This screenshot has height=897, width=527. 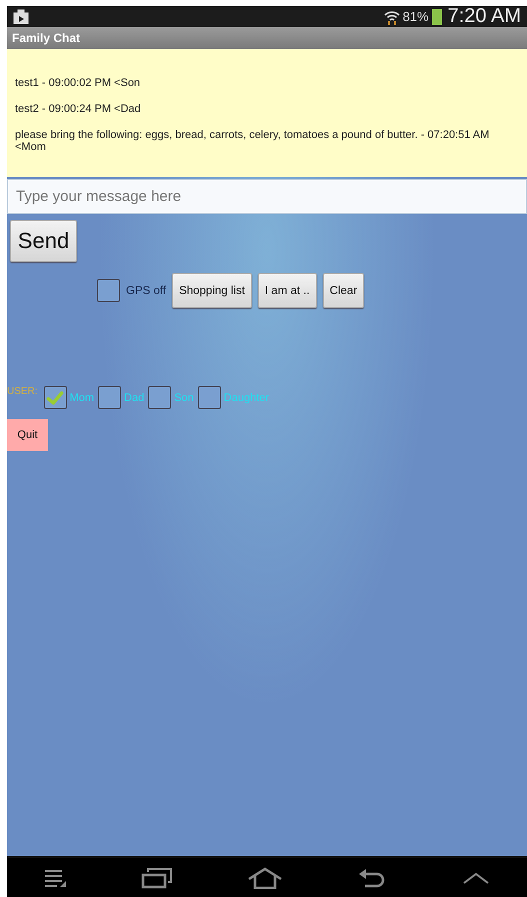 What do you see at coordinates (343, 290) in the screenshot?
I see `action-button: Clear` at bounding box center [343, 290].